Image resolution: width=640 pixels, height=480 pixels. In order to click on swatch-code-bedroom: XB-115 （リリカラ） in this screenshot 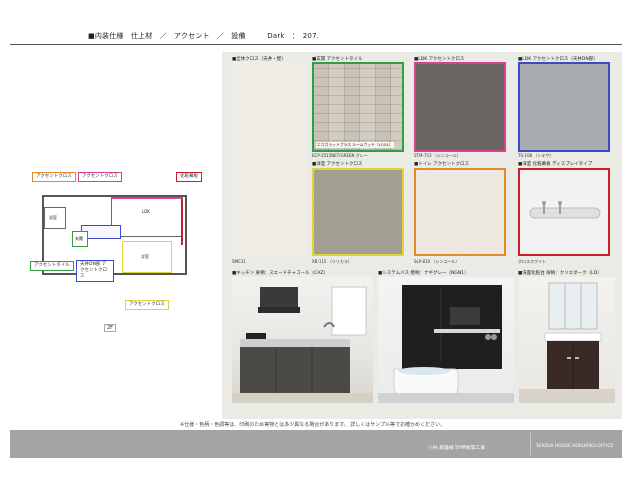, I will do `click(332, 261)`.